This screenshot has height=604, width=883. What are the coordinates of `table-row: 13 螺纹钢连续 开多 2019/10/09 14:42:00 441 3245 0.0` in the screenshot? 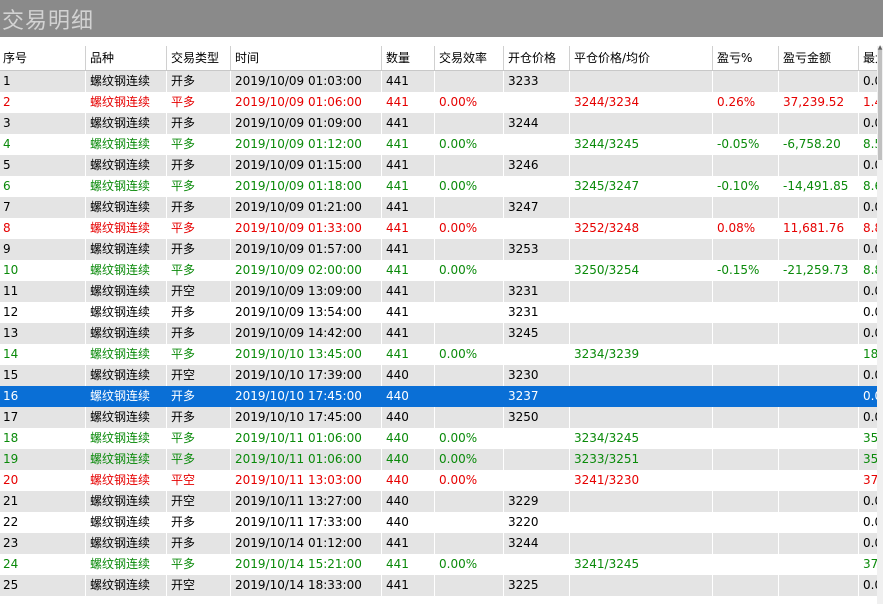 It's located at (441, 333).